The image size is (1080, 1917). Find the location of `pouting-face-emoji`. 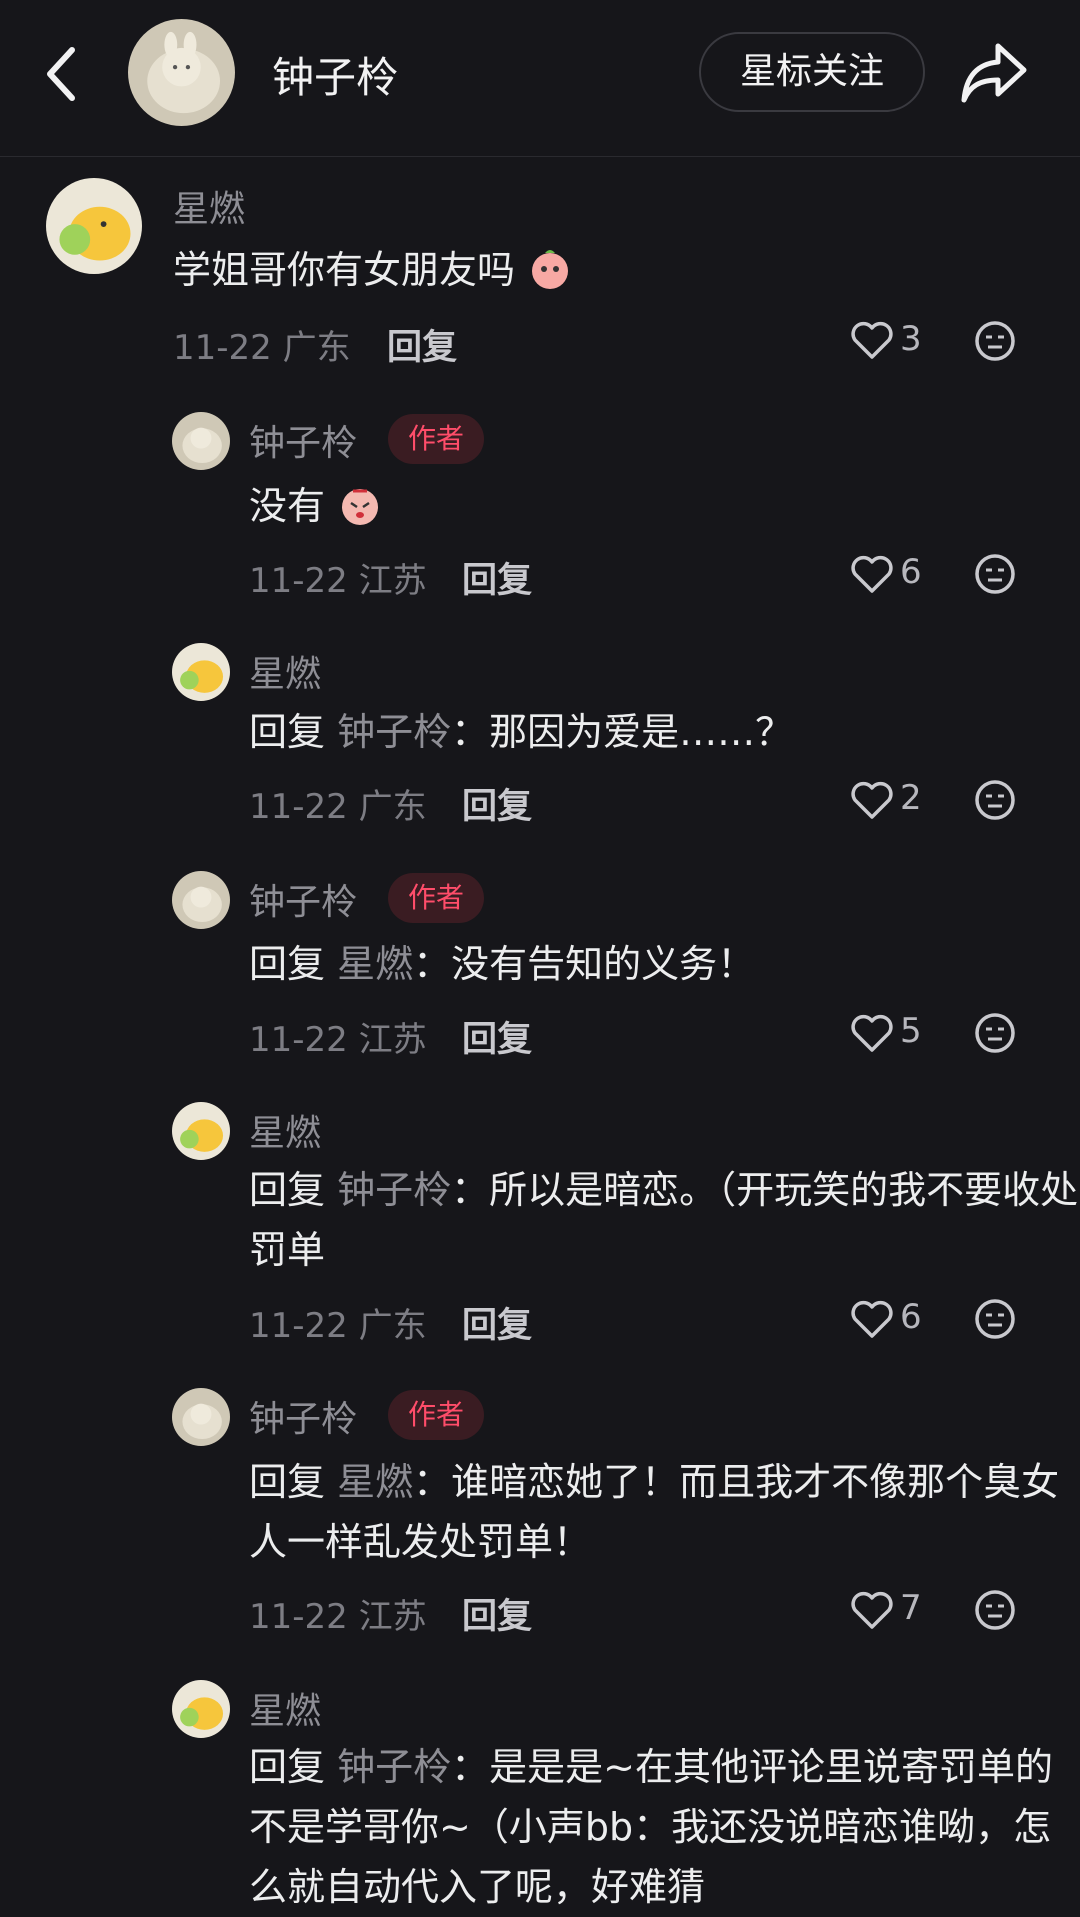

pouting-face-emoji is located at coordinates (354, 506).